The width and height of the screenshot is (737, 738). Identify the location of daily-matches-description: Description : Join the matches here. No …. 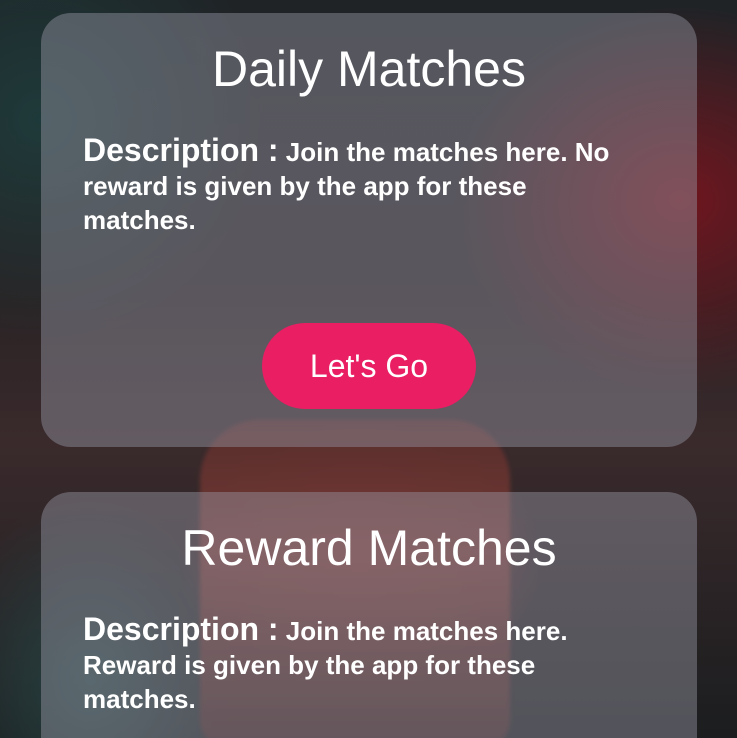
(353, 185).